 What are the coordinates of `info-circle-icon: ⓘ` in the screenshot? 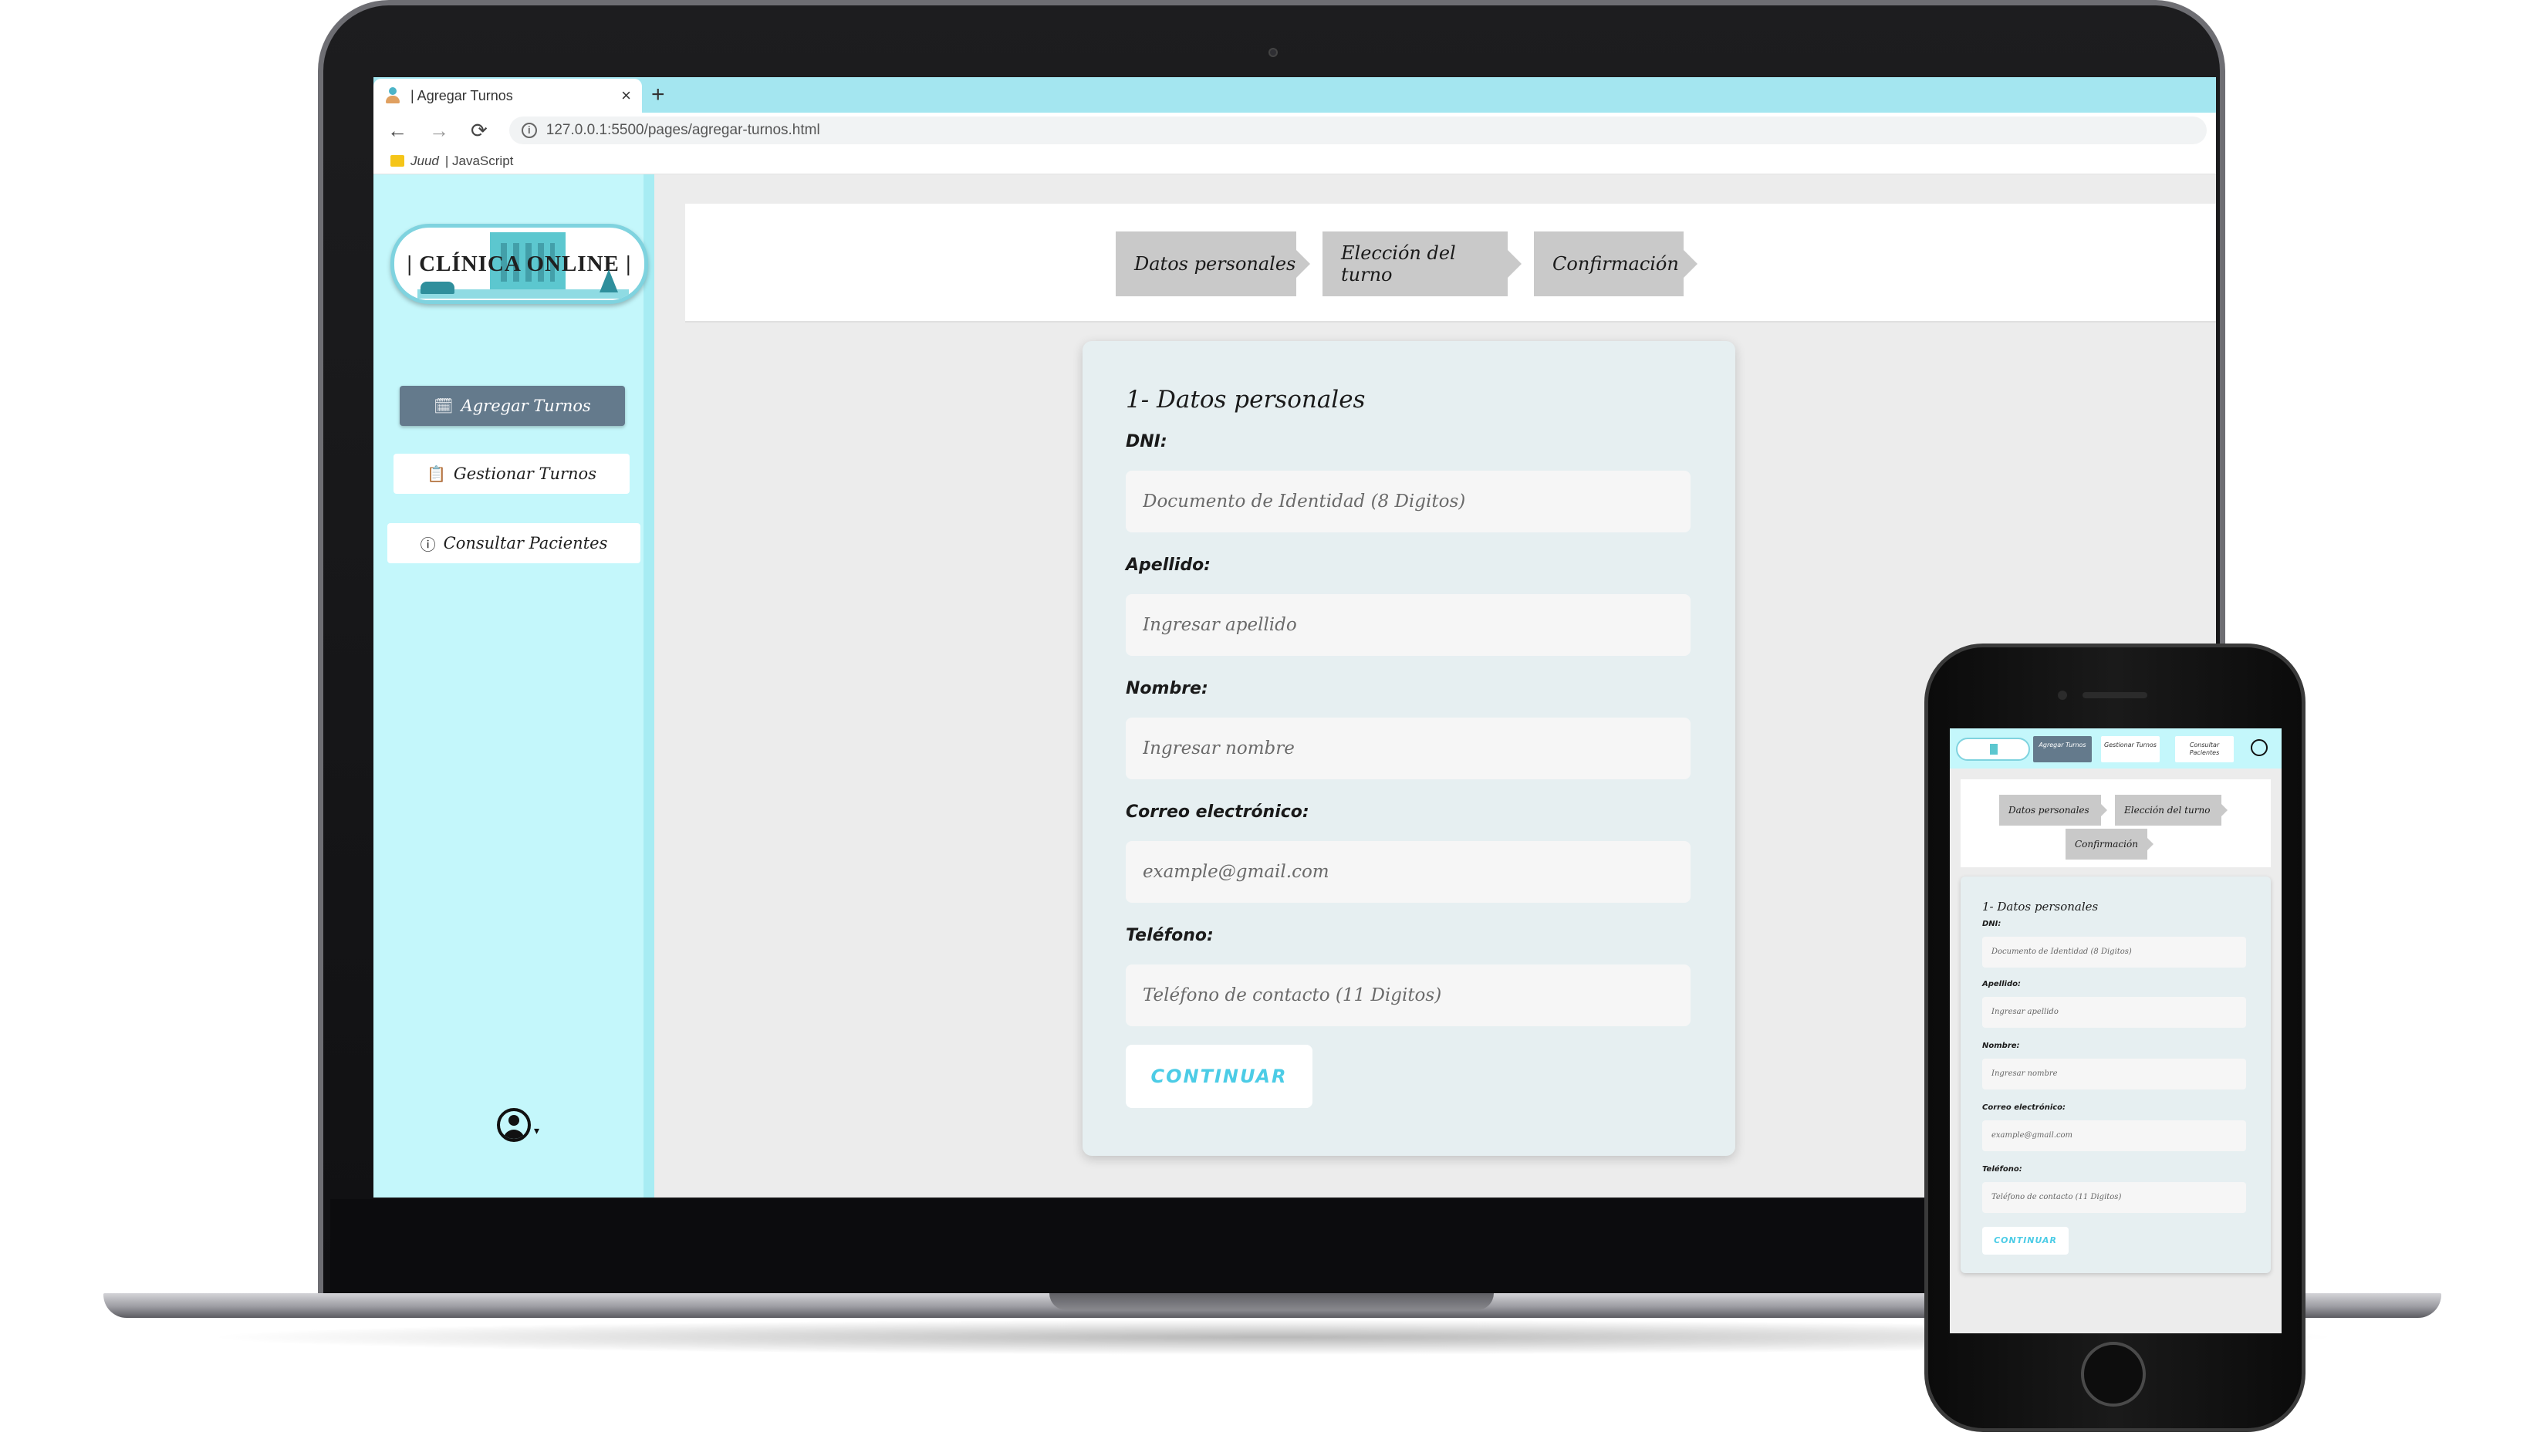 It's located at (428, 544).